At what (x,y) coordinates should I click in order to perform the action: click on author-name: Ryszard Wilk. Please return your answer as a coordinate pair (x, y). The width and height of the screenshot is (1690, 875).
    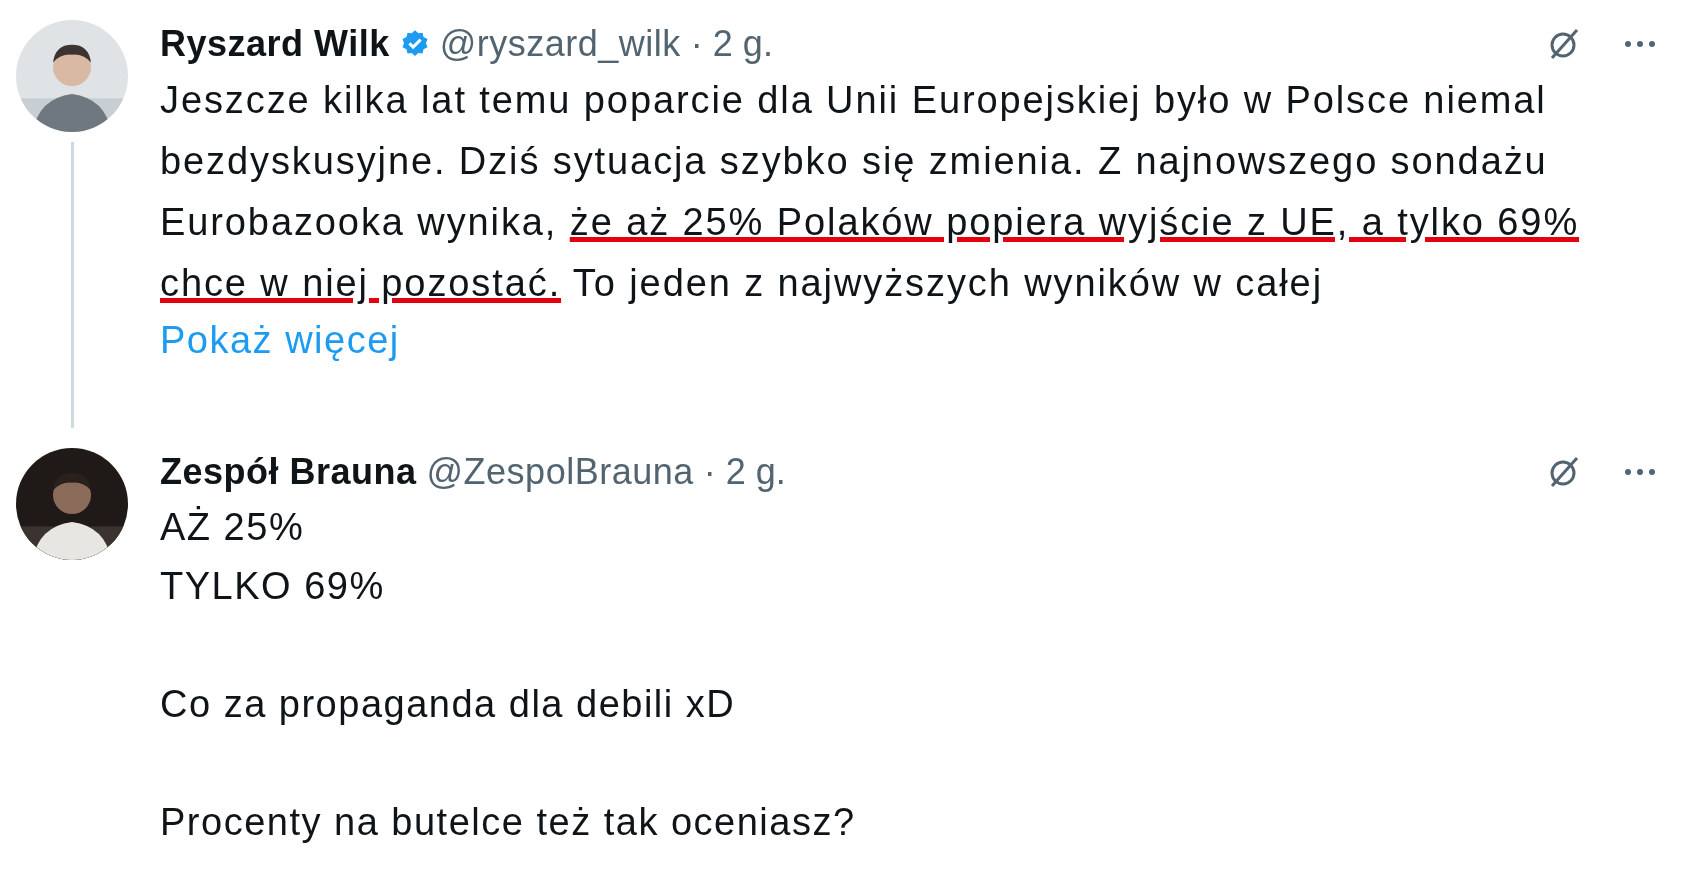
    Looking at the image, I should click on (275, 44).